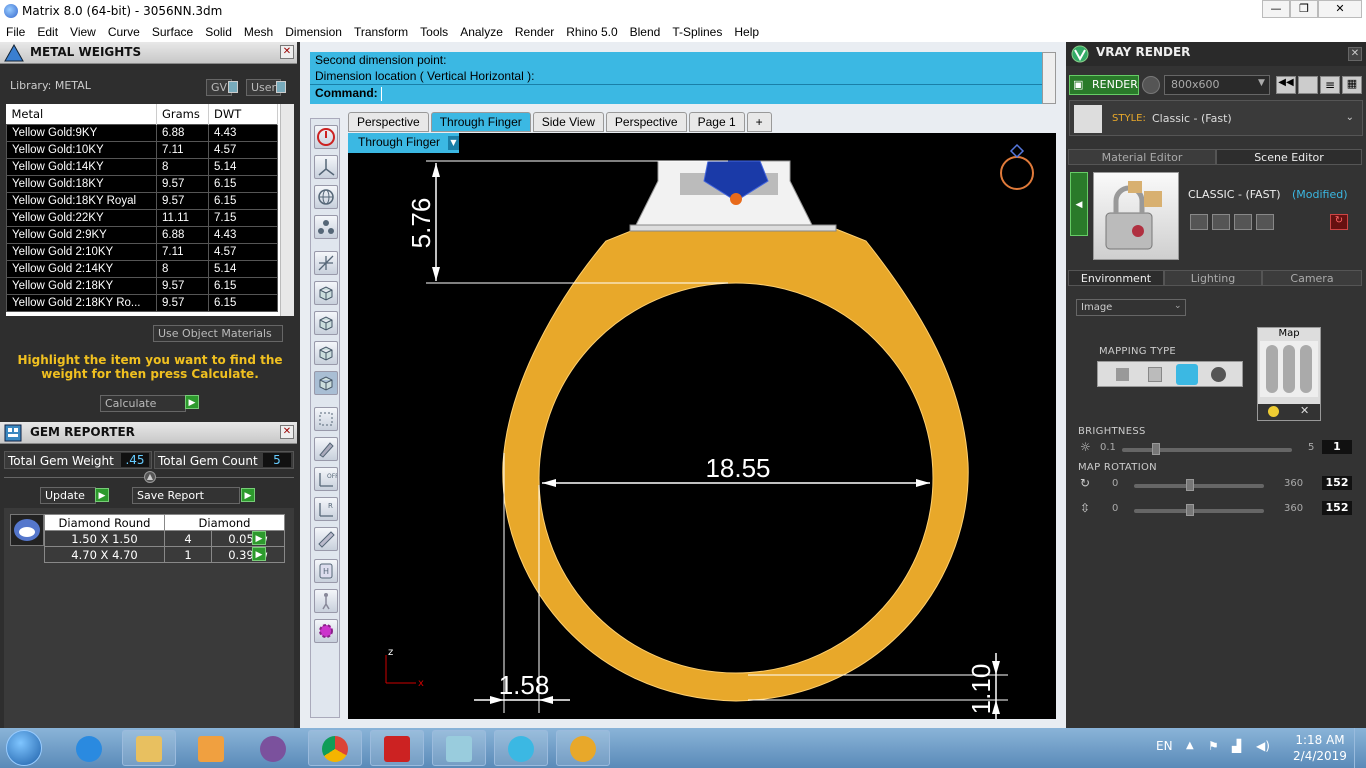 Image resolution: width=1366 pixels, height=768 pixels. I want to click on snap-off-tool-icon: OFF, so click(326, 479).